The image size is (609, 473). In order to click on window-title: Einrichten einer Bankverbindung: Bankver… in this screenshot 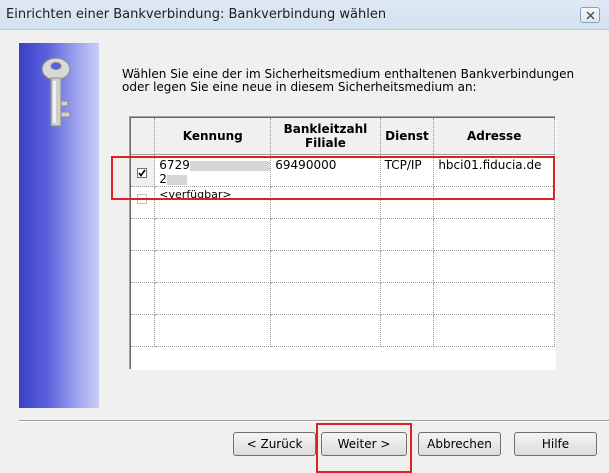, I will do `click(196, 14)`.